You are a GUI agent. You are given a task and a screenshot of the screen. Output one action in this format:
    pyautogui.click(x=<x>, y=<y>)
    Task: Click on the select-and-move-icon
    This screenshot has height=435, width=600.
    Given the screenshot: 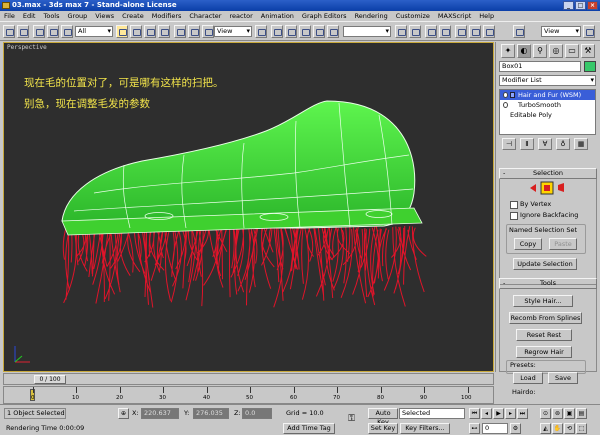 What is the action you would take?
    pyautogui.click(x=180, y=31)
    